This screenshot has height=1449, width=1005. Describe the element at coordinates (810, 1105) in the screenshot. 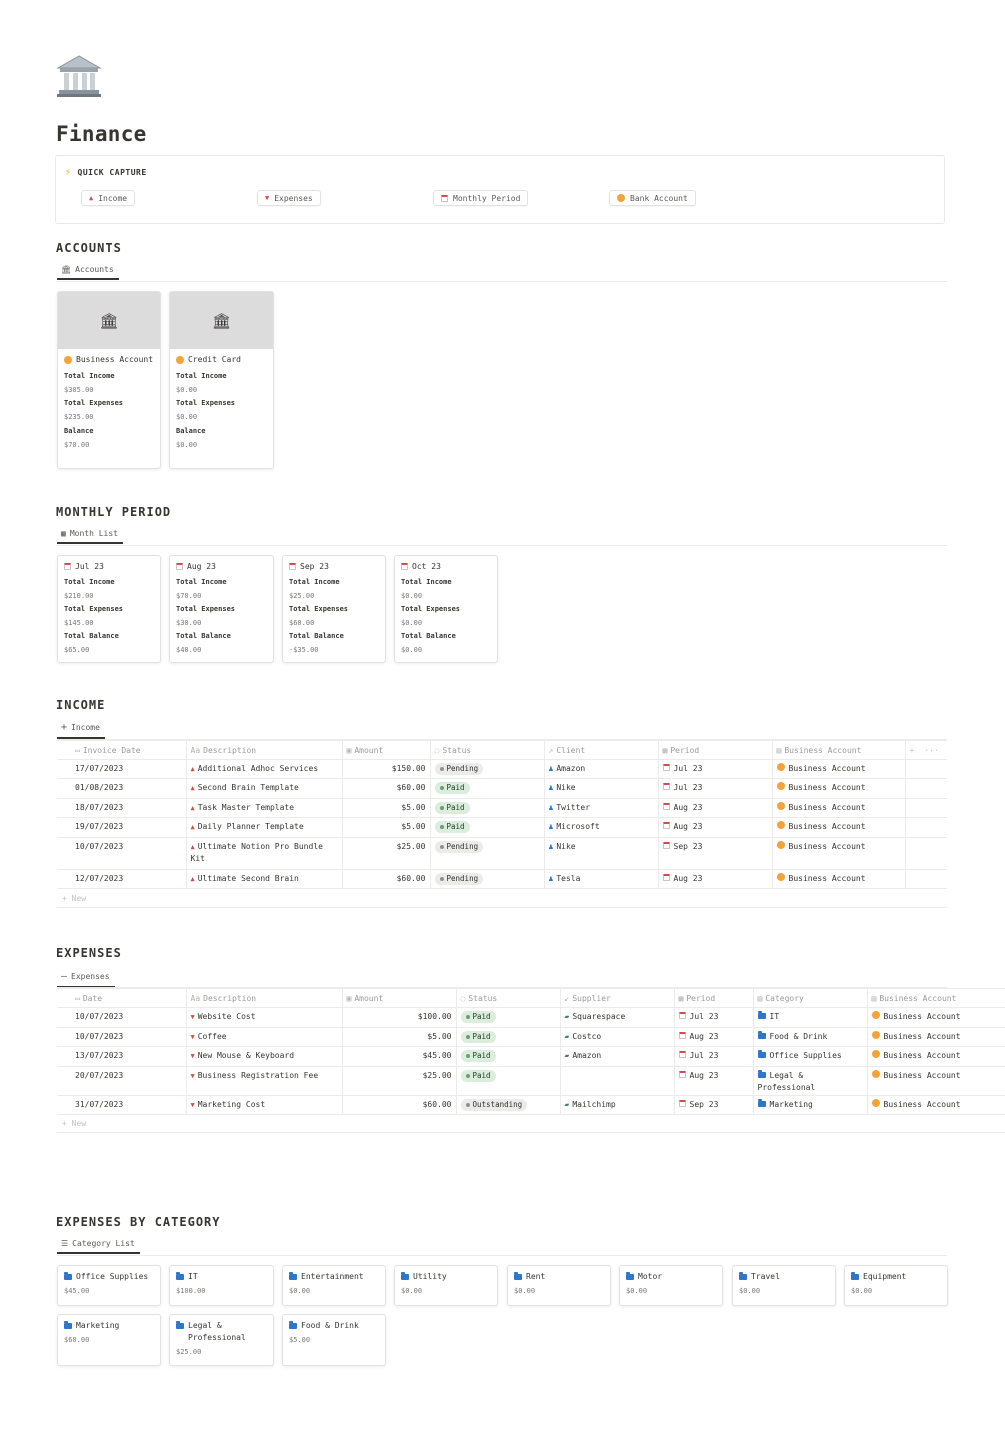

I see `category-cell: Marketing` at that location.